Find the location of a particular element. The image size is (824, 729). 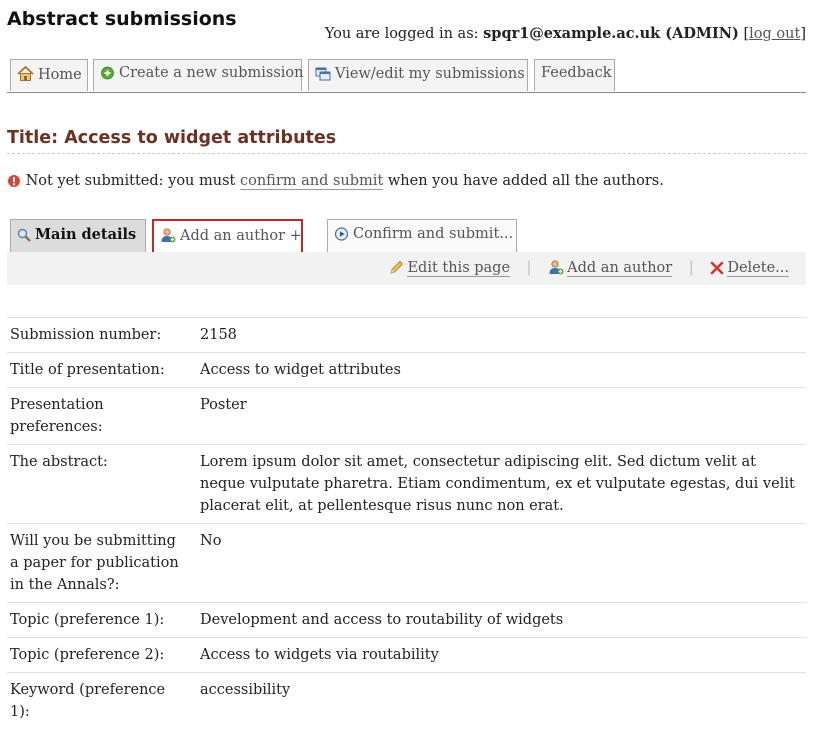

table-row: Keyword (preference 1): accessibility is located at coordinates (406, 701).